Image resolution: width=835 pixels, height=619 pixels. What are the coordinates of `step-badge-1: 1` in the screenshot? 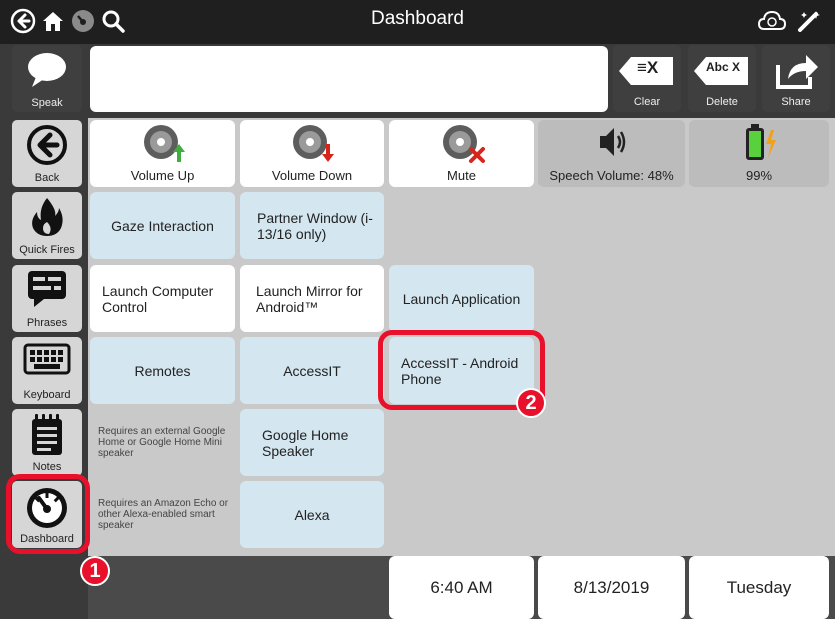 It's located at (95, 571).